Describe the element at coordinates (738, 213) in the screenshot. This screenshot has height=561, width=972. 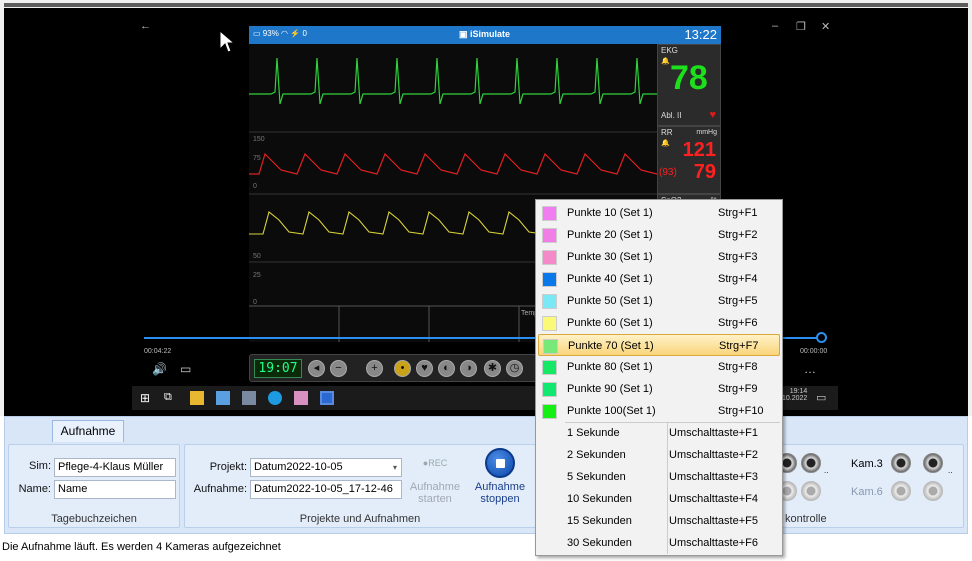
I see `menu-item-shortcut: Strg+F1` at that location.